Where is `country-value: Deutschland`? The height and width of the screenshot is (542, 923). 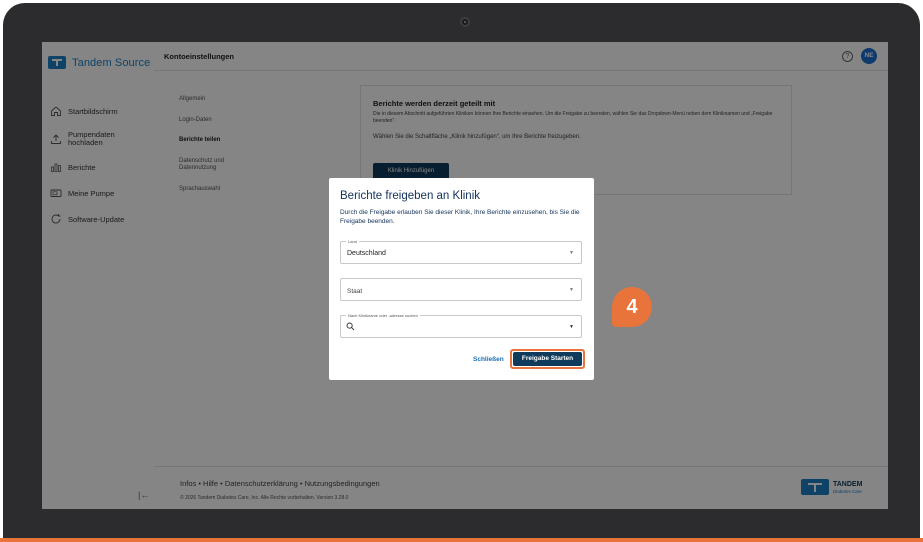
country-value: Deutschland is located at coordinates (366, 253).